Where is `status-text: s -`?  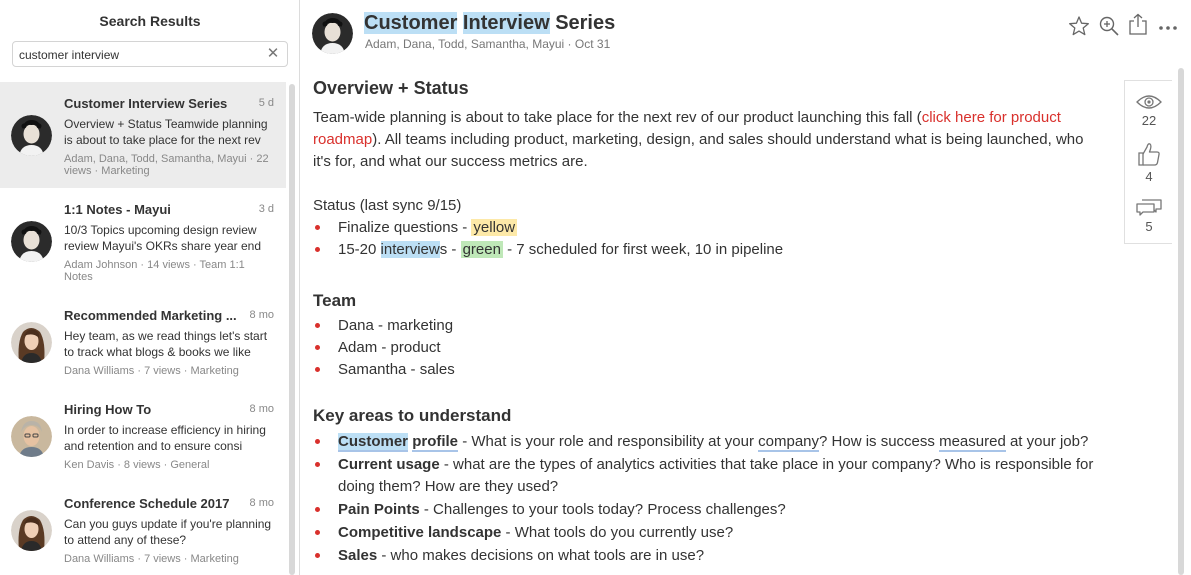 status-text: s - is located at coordinates (450, 249).